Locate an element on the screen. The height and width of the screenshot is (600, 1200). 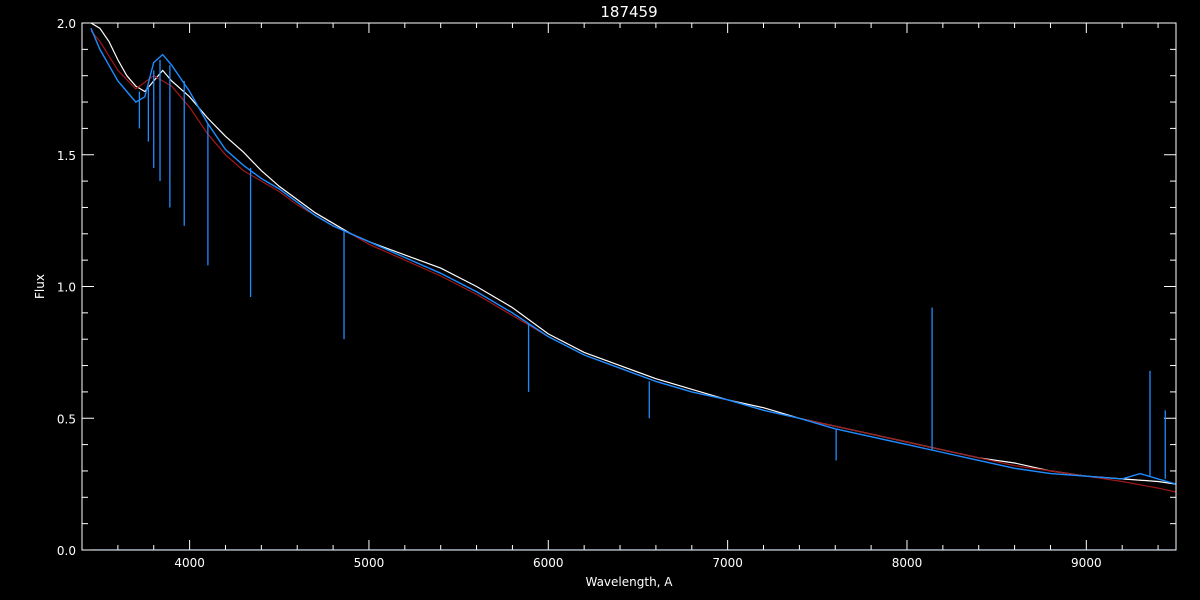
y-axis-title: Flux is located at coordinates (40, 286).